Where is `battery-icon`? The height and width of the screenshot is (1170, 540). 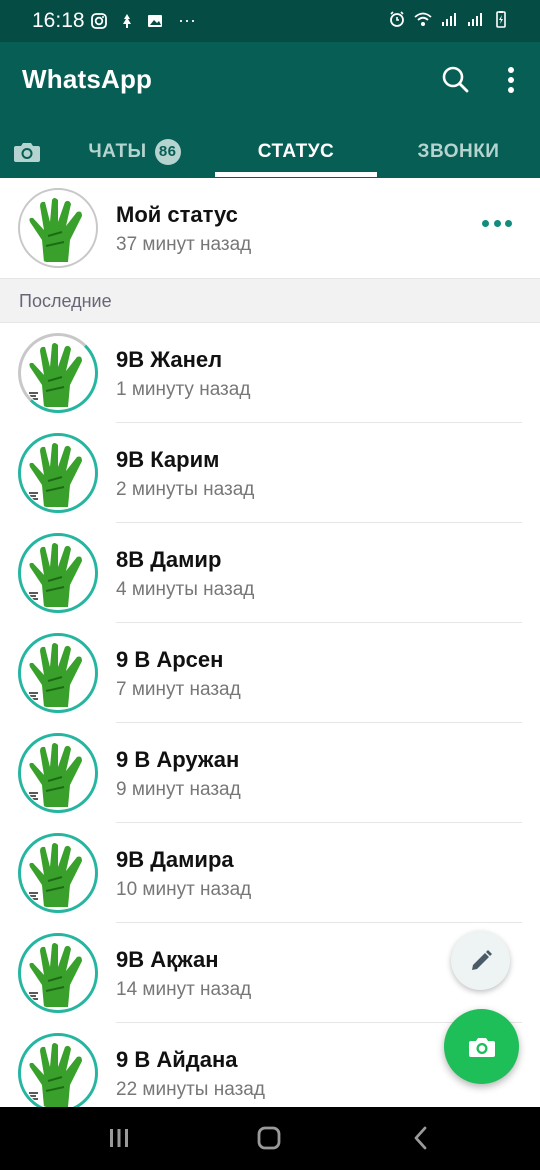
battery-icon is located at coordinates (501, 19).